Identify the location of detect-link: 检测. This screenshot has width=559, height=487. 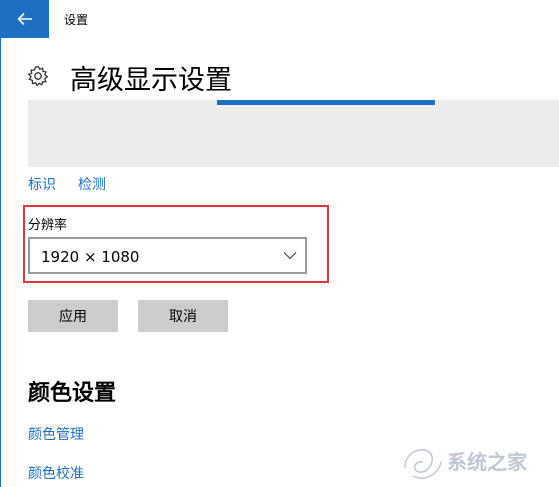
(92, 184).